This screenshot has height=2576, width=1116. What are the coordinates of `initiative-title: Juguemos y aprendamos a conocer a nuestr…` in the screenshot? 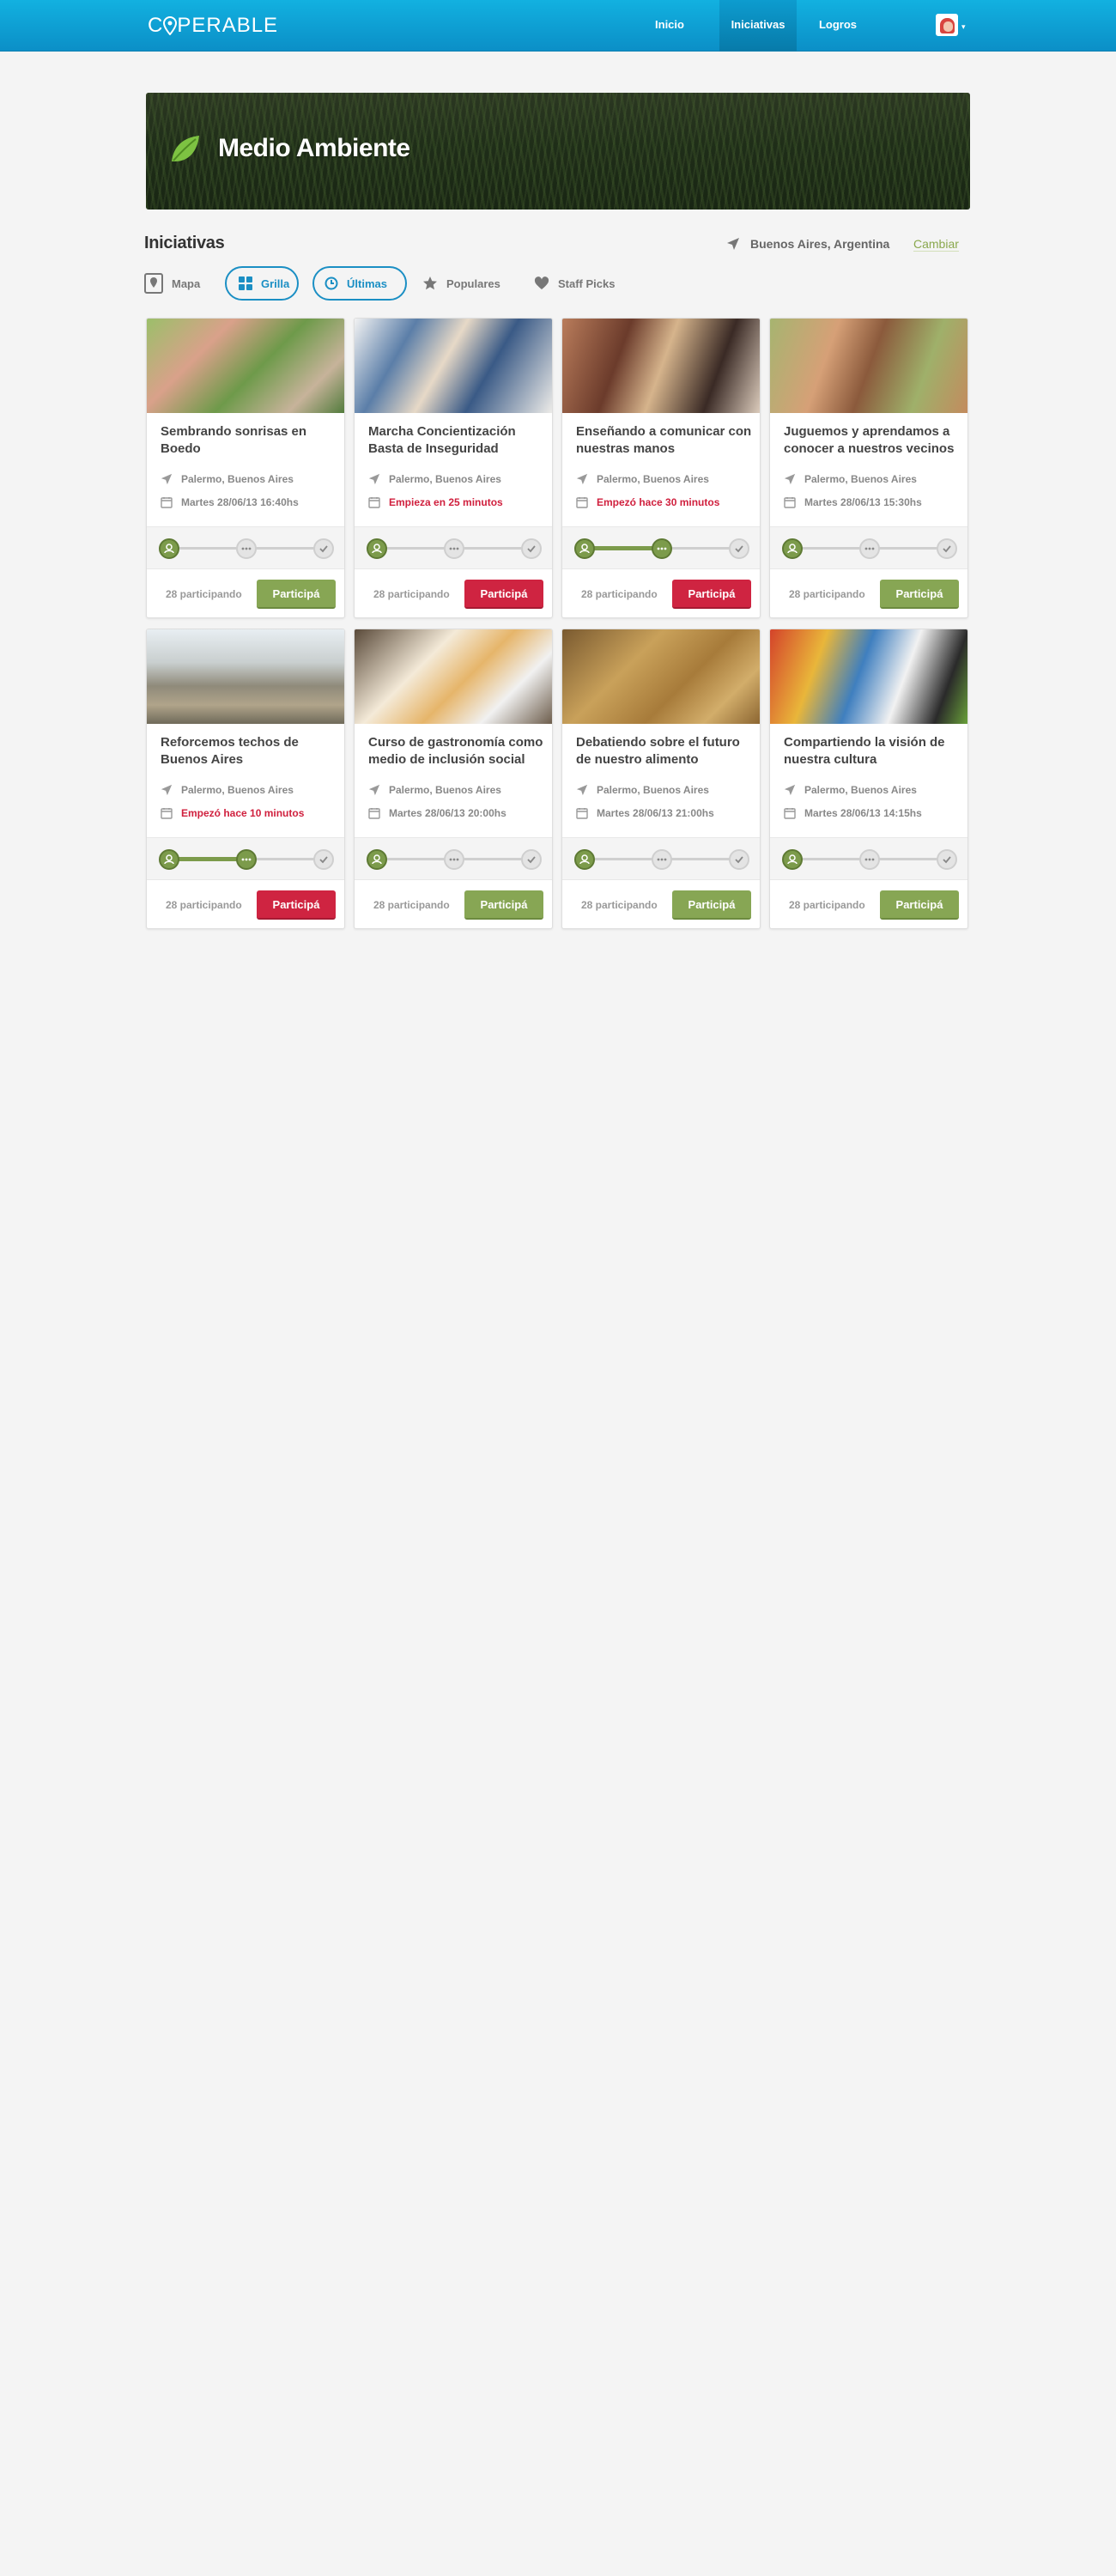 It's located at (872, 441).